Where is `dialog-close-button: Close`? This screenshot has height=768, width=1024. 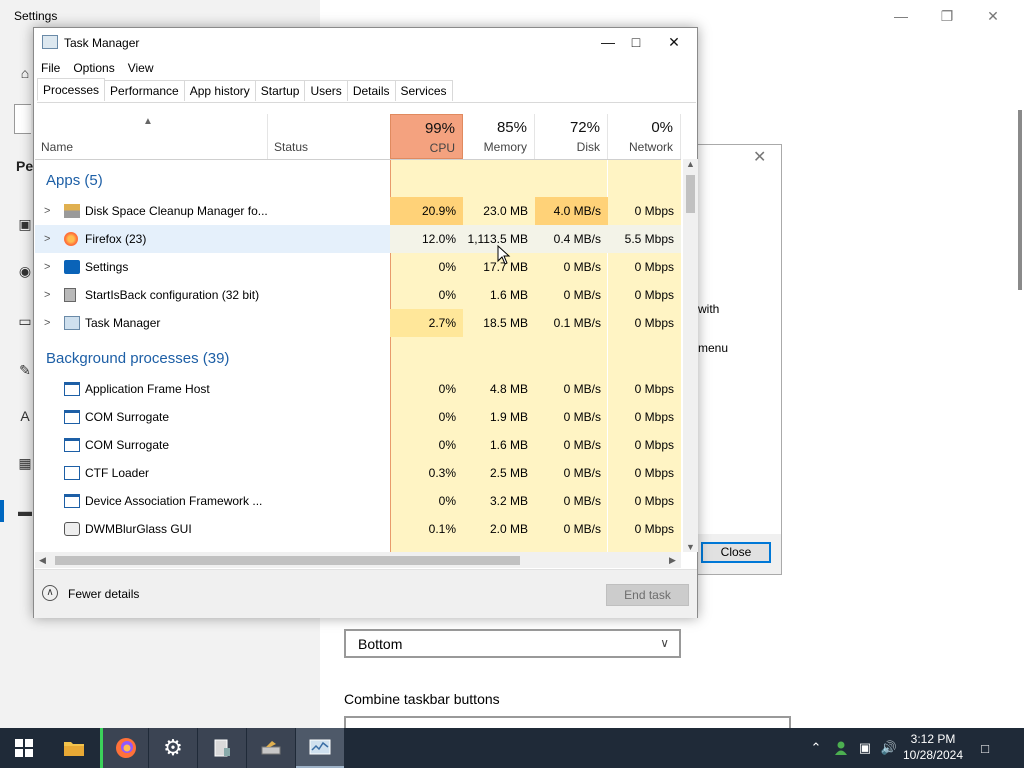 dialog-close-button: Close is located at coordinates (736, 552).